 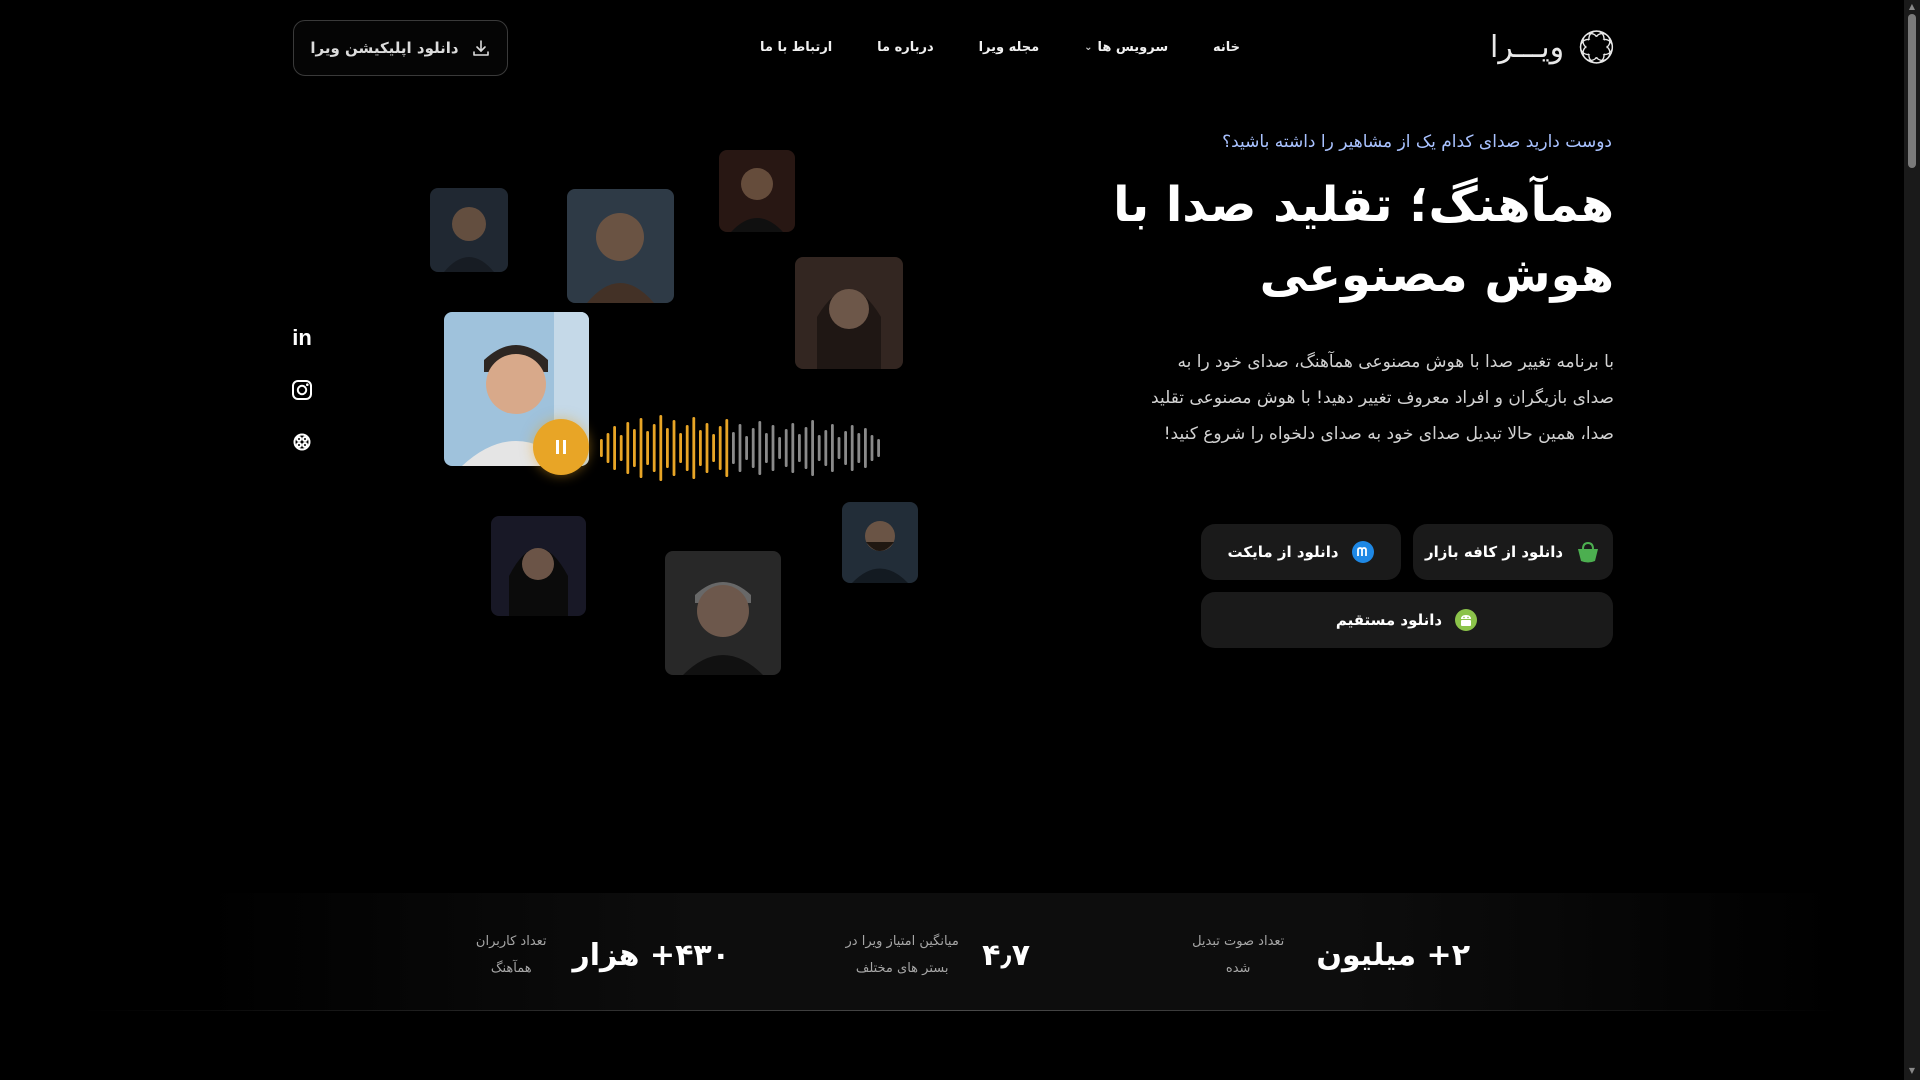 I want to click on download-app-label: دانلود اپلیکیشن ویرا, so click(x=384, y=48).